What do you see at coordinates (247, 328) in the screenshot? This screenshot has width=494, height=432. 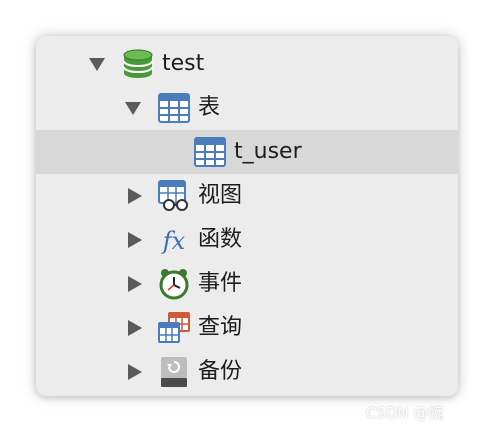 I see `tree-row-queries: 查询` at bounding box center [247, 328].